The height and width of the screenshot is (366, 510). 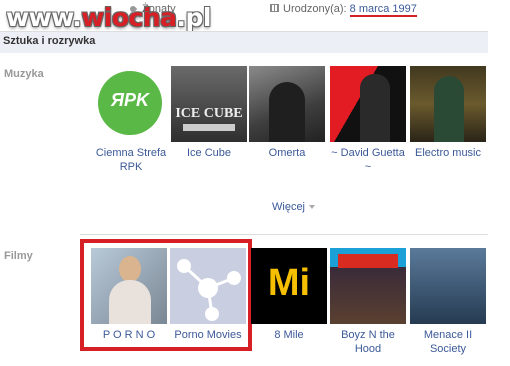 What do you see at coordinates (131, 160) in the screenshot?
I see `music-item-title: Ciemna Strefa RPK` at bounding box center [131, 160].